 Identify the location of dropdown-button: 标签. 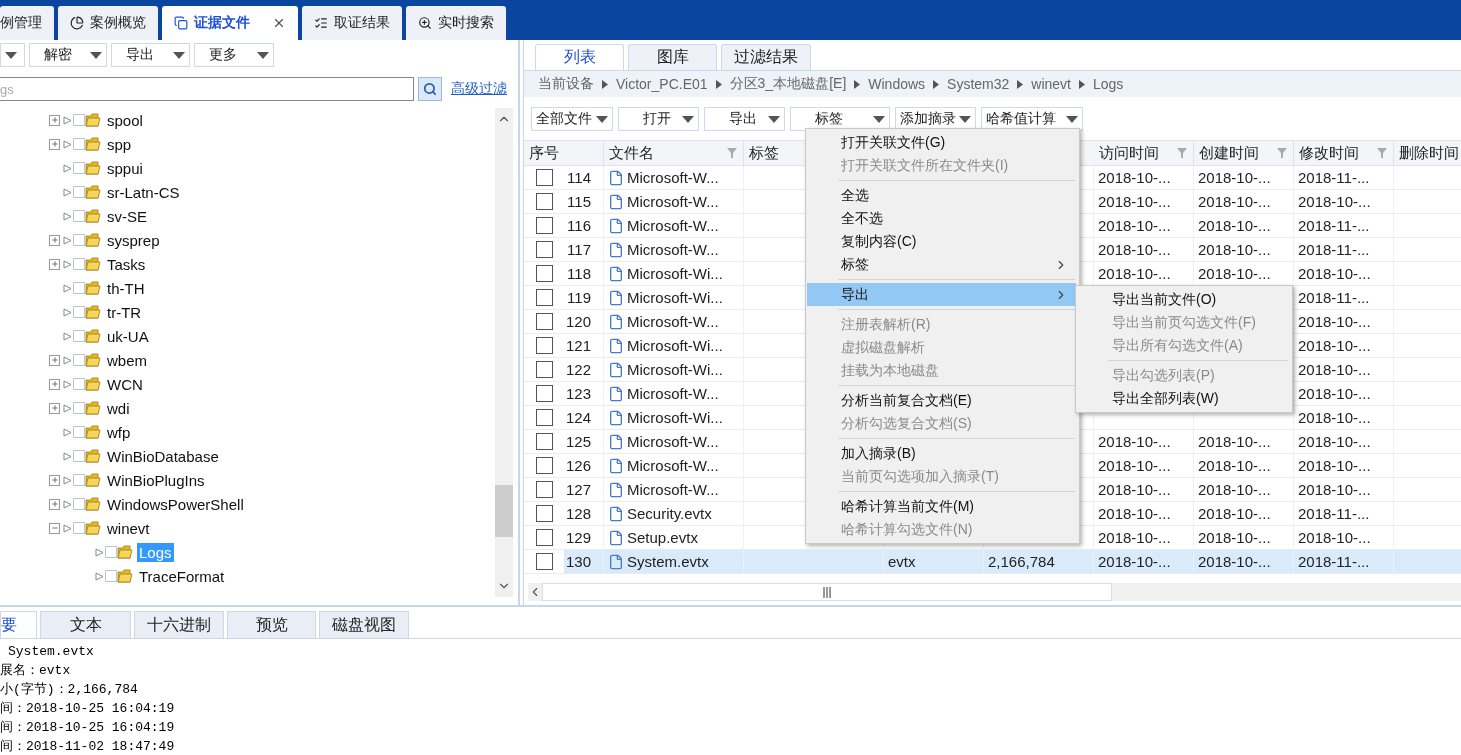
(840, 119).